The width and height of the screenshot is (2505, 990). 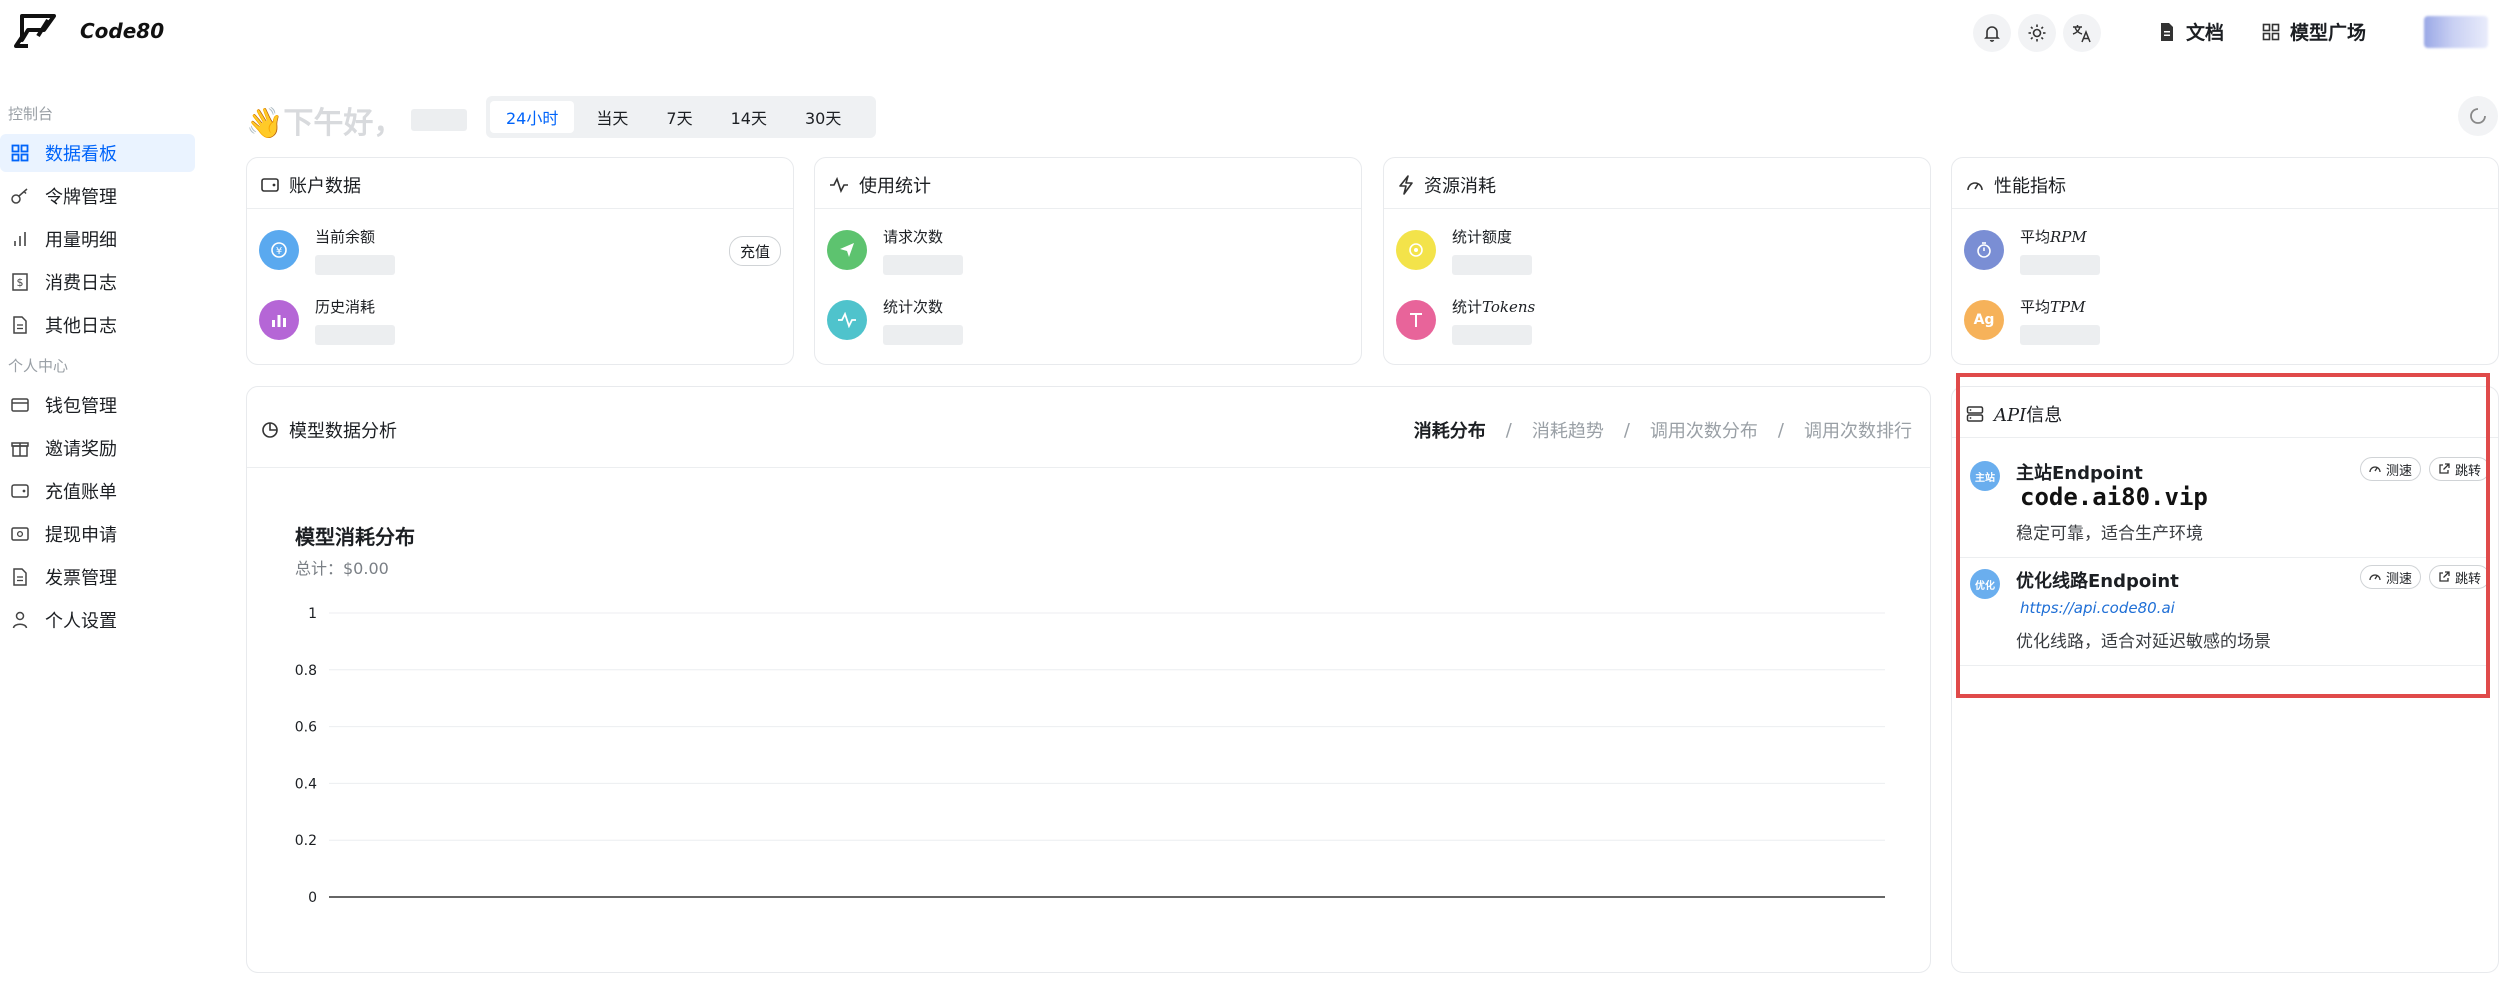 What do you see at coordinates (1992, 33) in the screenshot?
I see `bell-icon` at bounding box center [1992, 33].